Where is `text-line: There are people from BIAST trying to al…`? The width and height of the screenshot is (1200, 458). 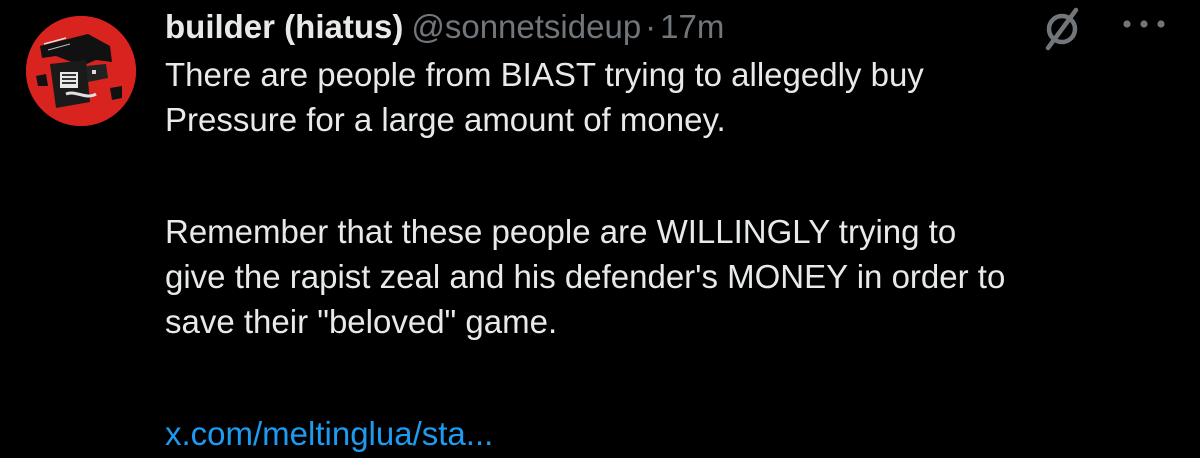 text-line: There are people from BIAST trying to al… is located at coordinates (544, 74).